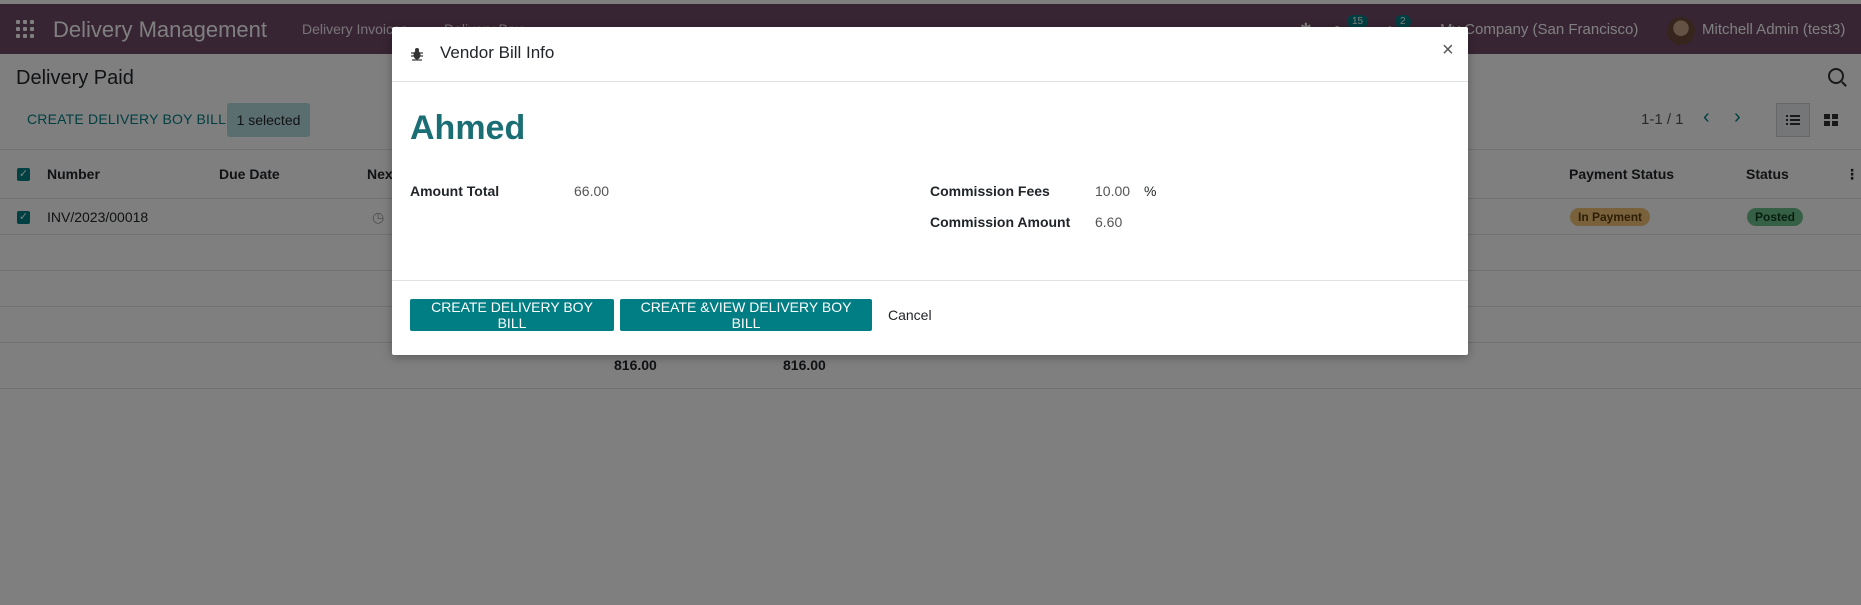 This screenshot has width=1861, height=605. Describe the element at coordinates (1150, 191) in the screenshot. I see `commission-fees-unit: %` at that location.